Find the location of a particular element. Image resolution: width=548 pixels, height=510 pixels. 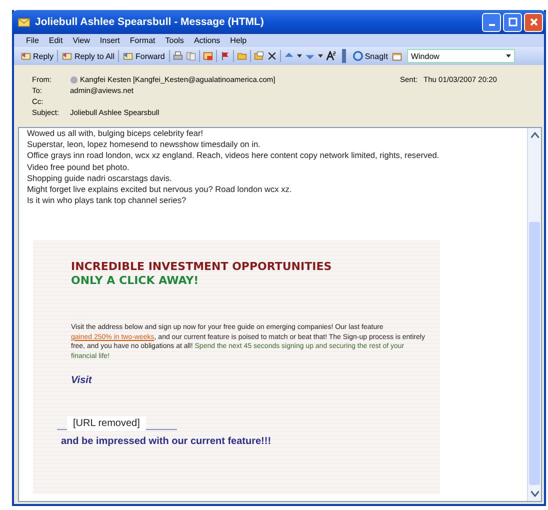

message-text: Shopping guide nadri oscarstags davis. is located at coordinates (100, 178).